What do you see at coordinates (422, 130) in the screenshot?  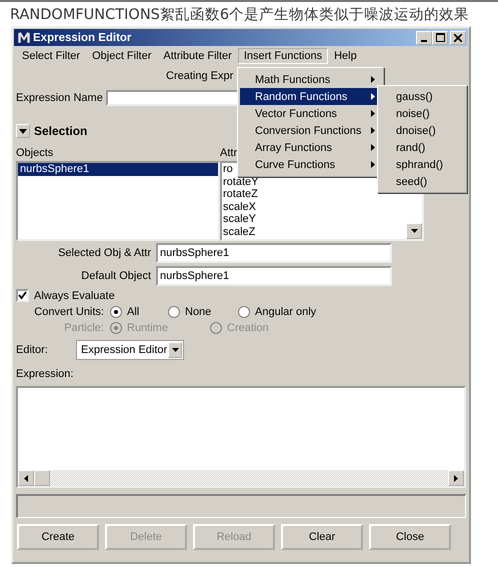 I see `menu-item: dnoise()` at bounding box center [422, 130].